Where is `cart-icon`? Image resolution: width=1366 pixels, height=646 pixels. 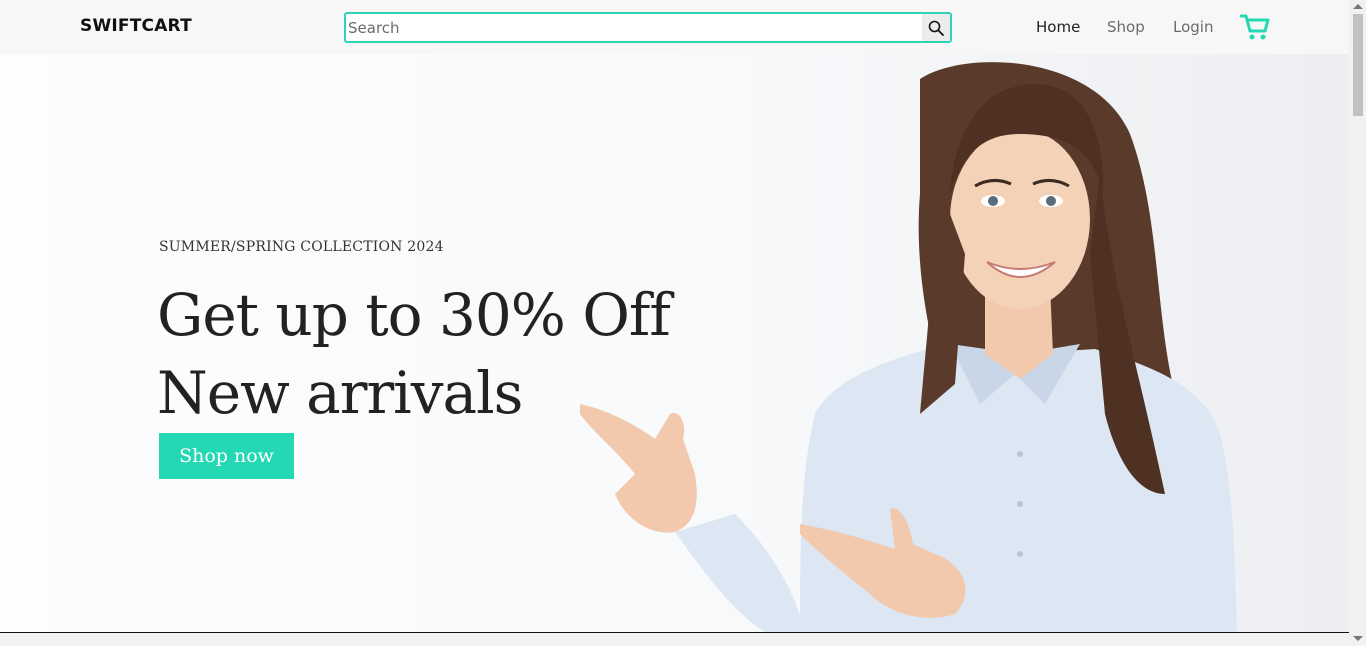 cart-icon is located at coordinates (1254, 27).